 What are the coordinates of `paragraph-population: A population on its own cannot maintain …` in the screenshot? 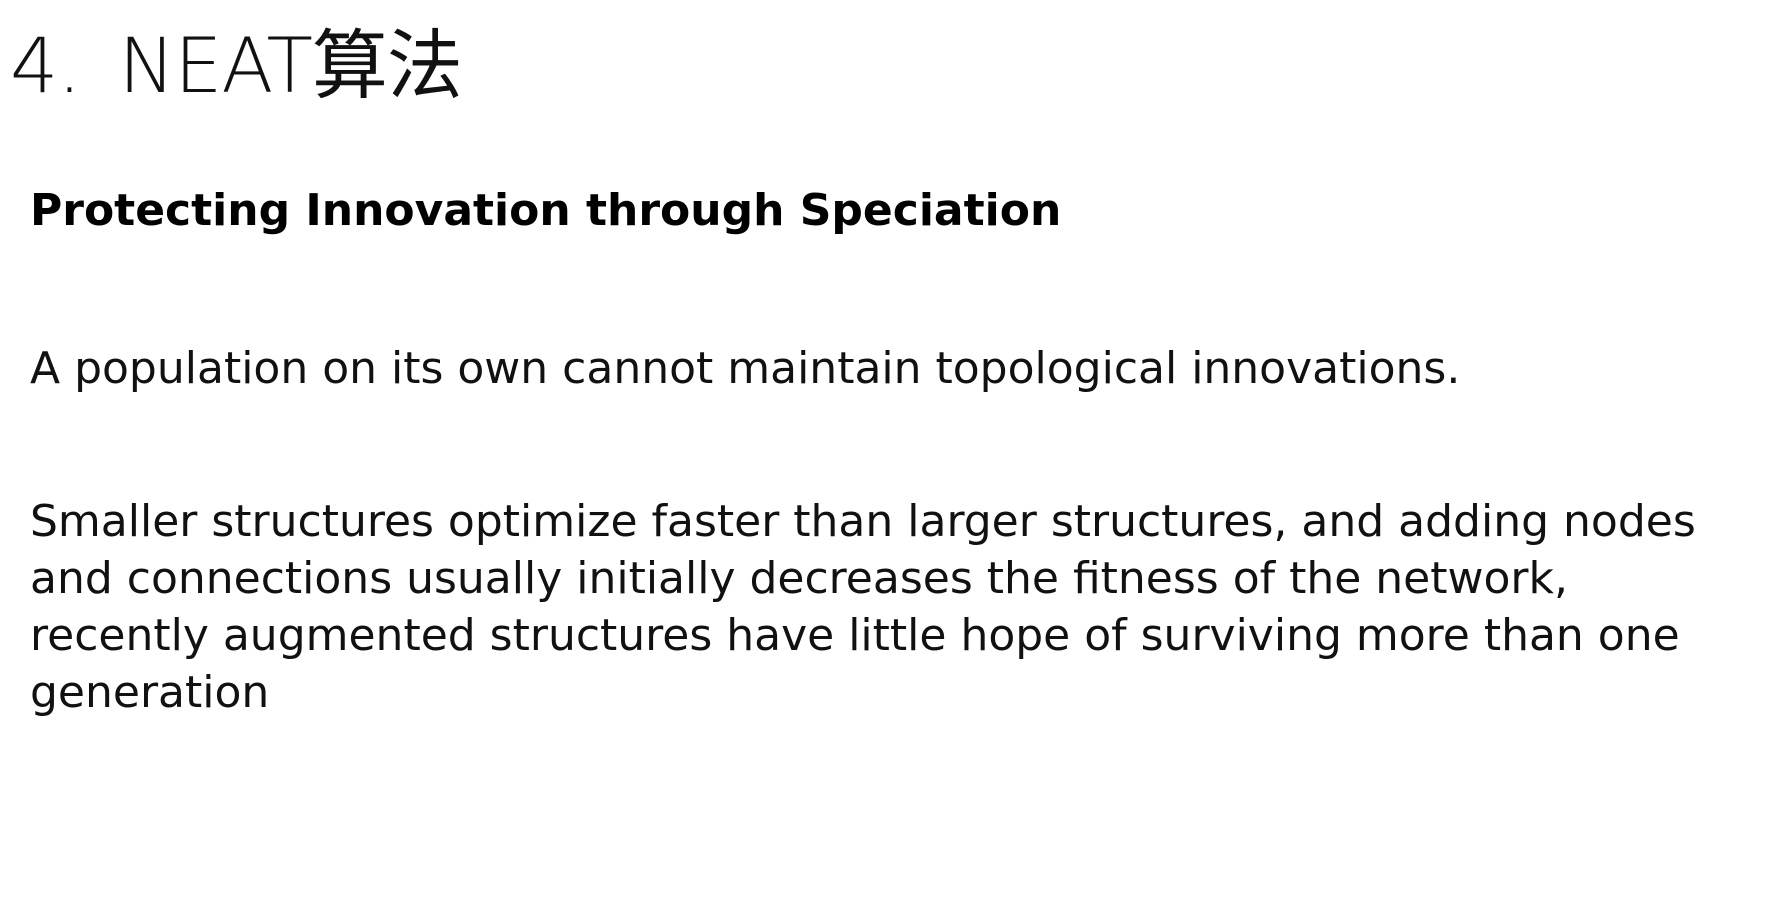 It's located at (745, 368).